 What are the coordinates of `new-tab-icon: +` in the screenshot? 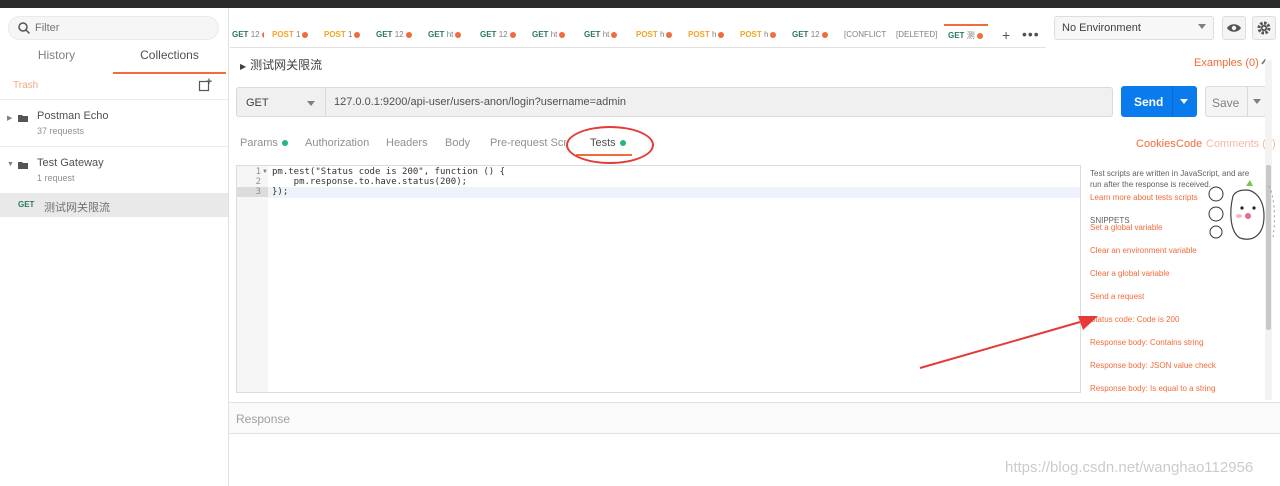 It's located at (1006, 35).